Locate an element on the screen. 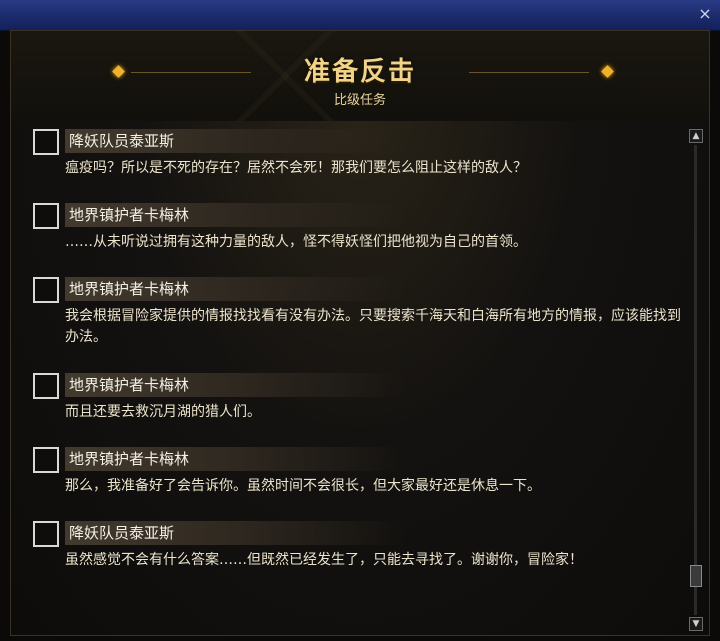  dialogue-text: 那么，我准备好了会告诉你。虽然时间不会很长，但大家最好还是休息一下。 is located at coordinates (303, 486).